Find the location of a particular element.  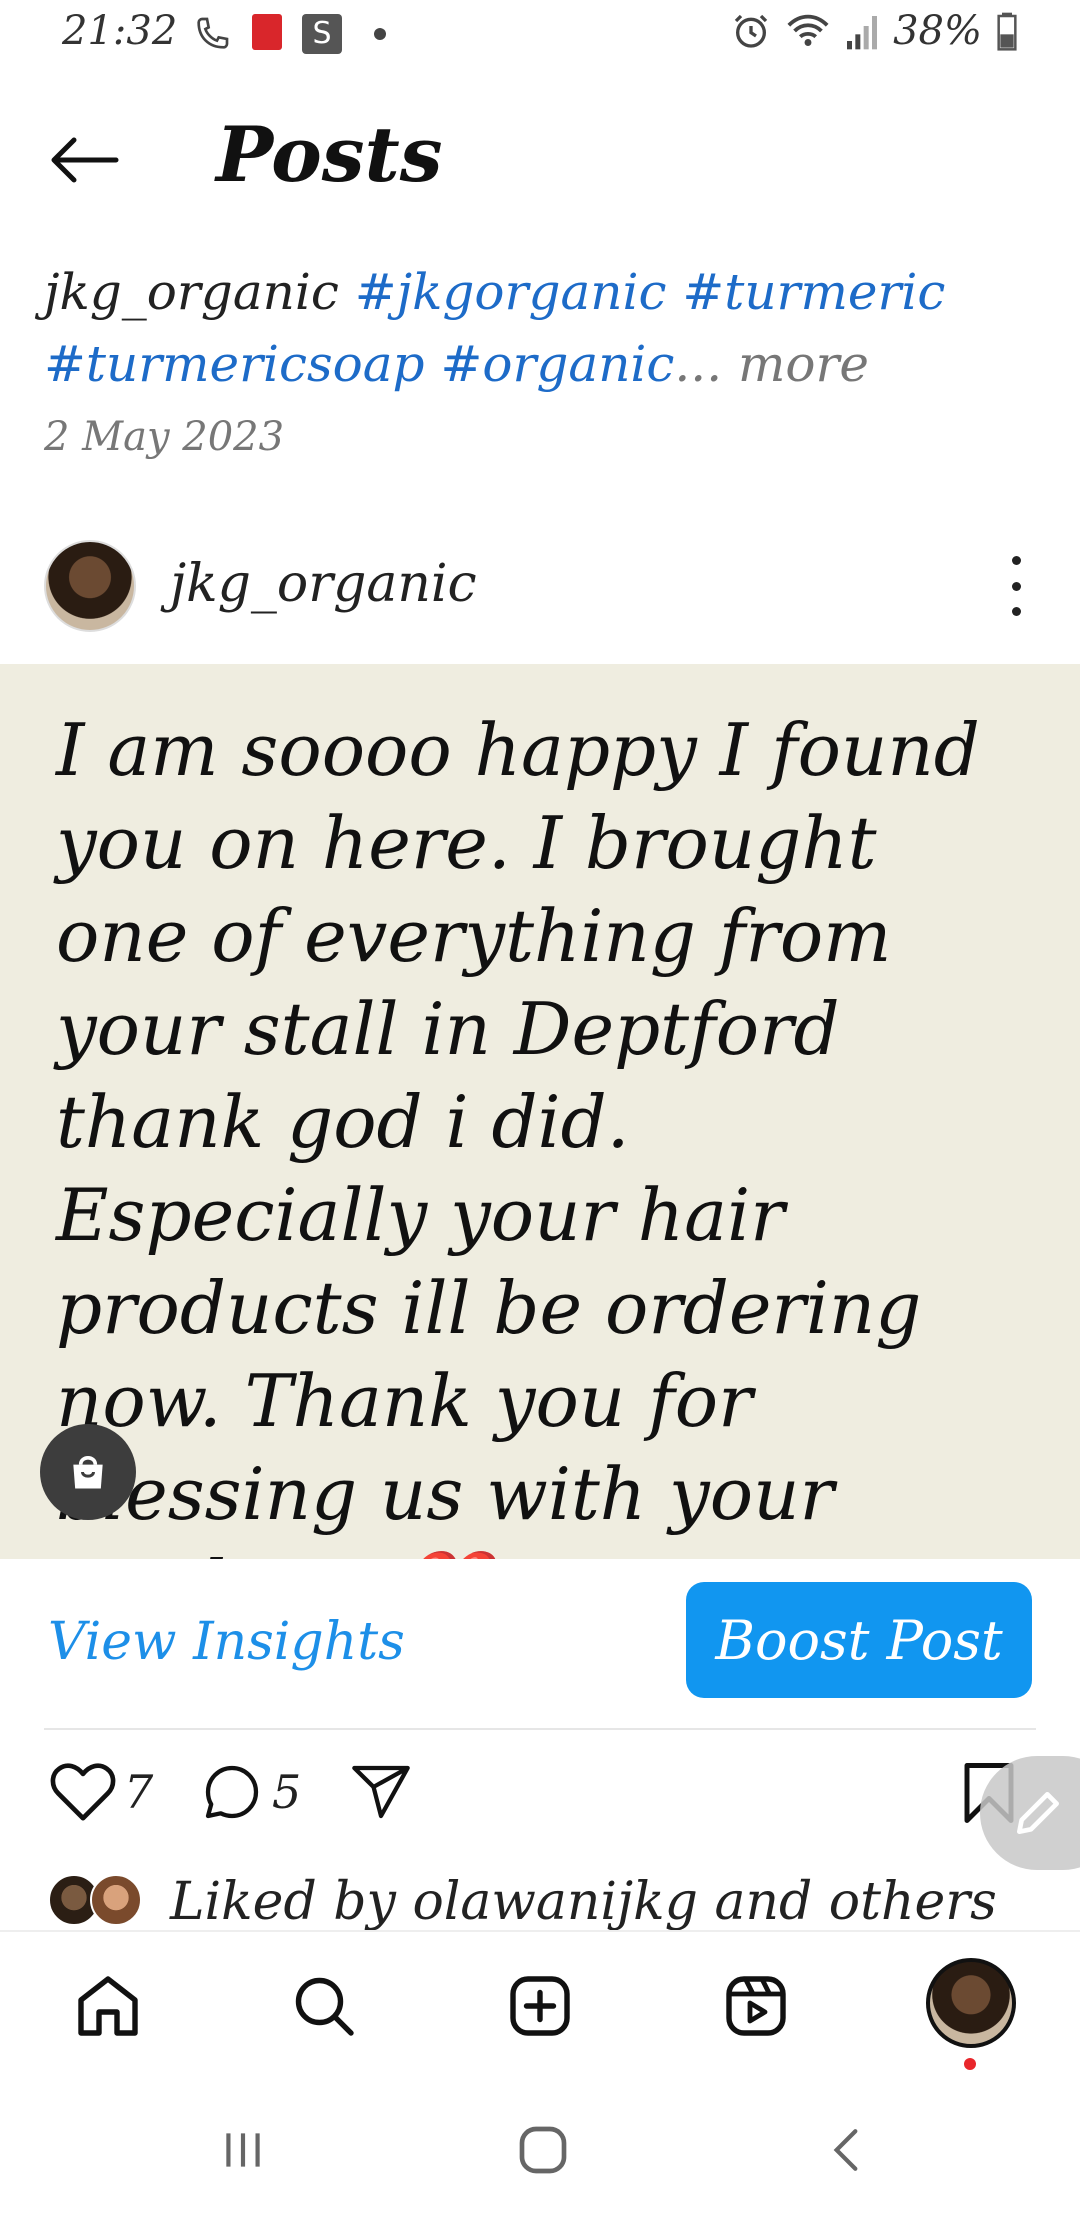

back-arrow-icon is located at coordinates (85, 160).